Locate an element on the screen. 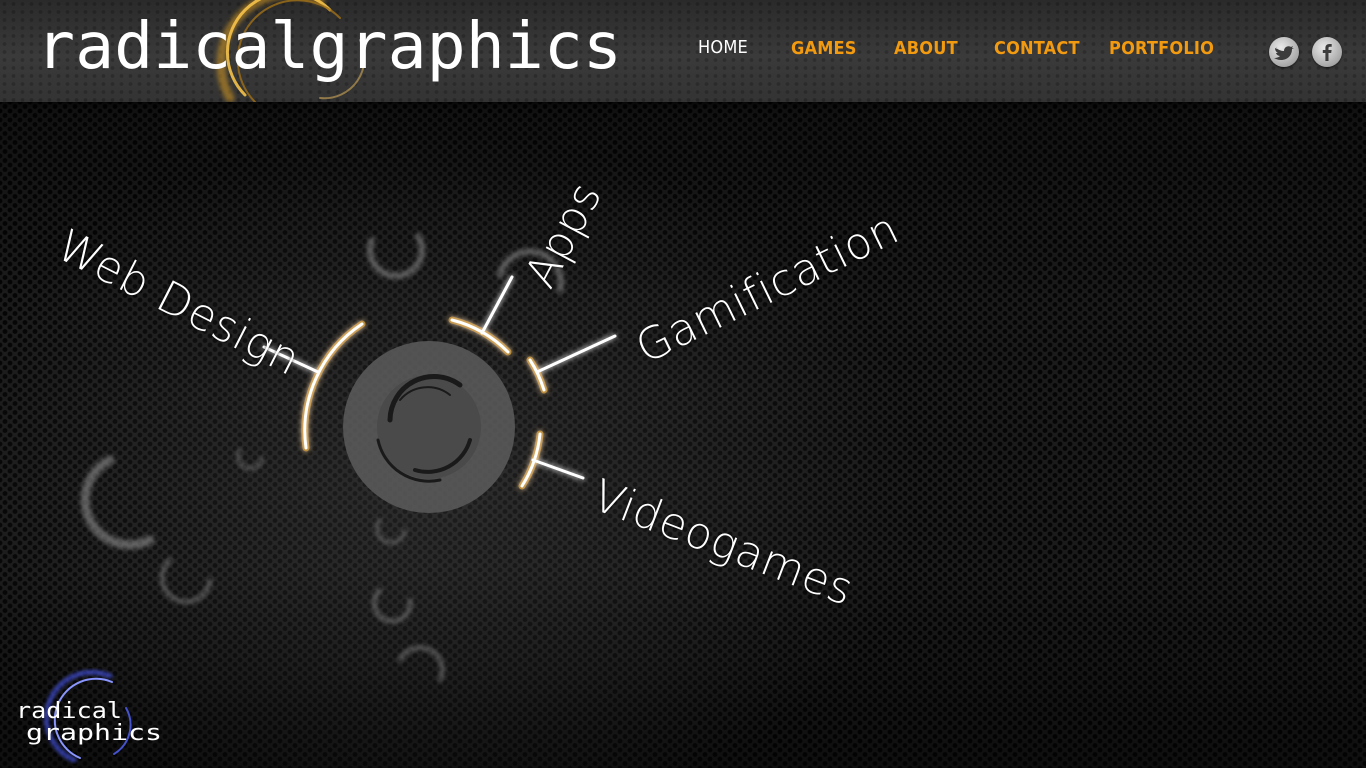 This screenshot has height=768, width=1366. nav-games: GAMES is located at coordinates (824, 48).